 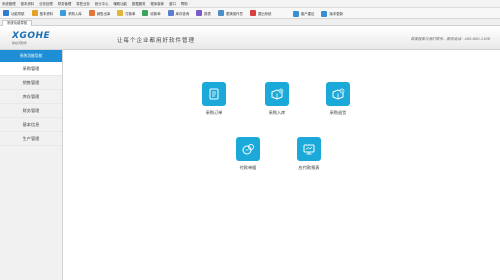 I want to click on sidebar-item-finance: 财务管理, so click(x=31, y=111).